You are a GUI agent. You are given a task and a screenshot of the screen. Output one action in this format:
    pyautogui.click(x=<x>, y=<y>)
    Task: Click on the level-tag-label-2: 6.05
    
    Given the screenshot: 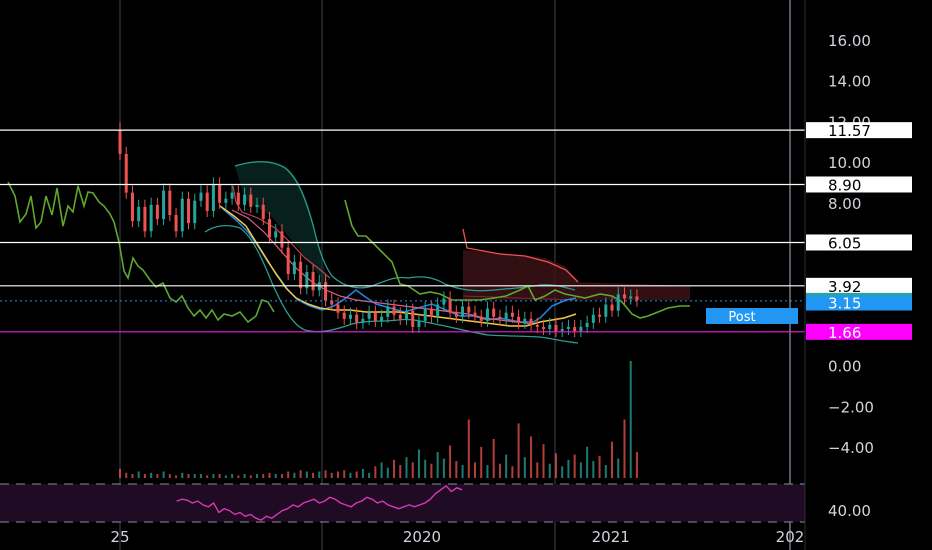 What is the action you would take?
    pyautogui.click(x=844, y=243)
    